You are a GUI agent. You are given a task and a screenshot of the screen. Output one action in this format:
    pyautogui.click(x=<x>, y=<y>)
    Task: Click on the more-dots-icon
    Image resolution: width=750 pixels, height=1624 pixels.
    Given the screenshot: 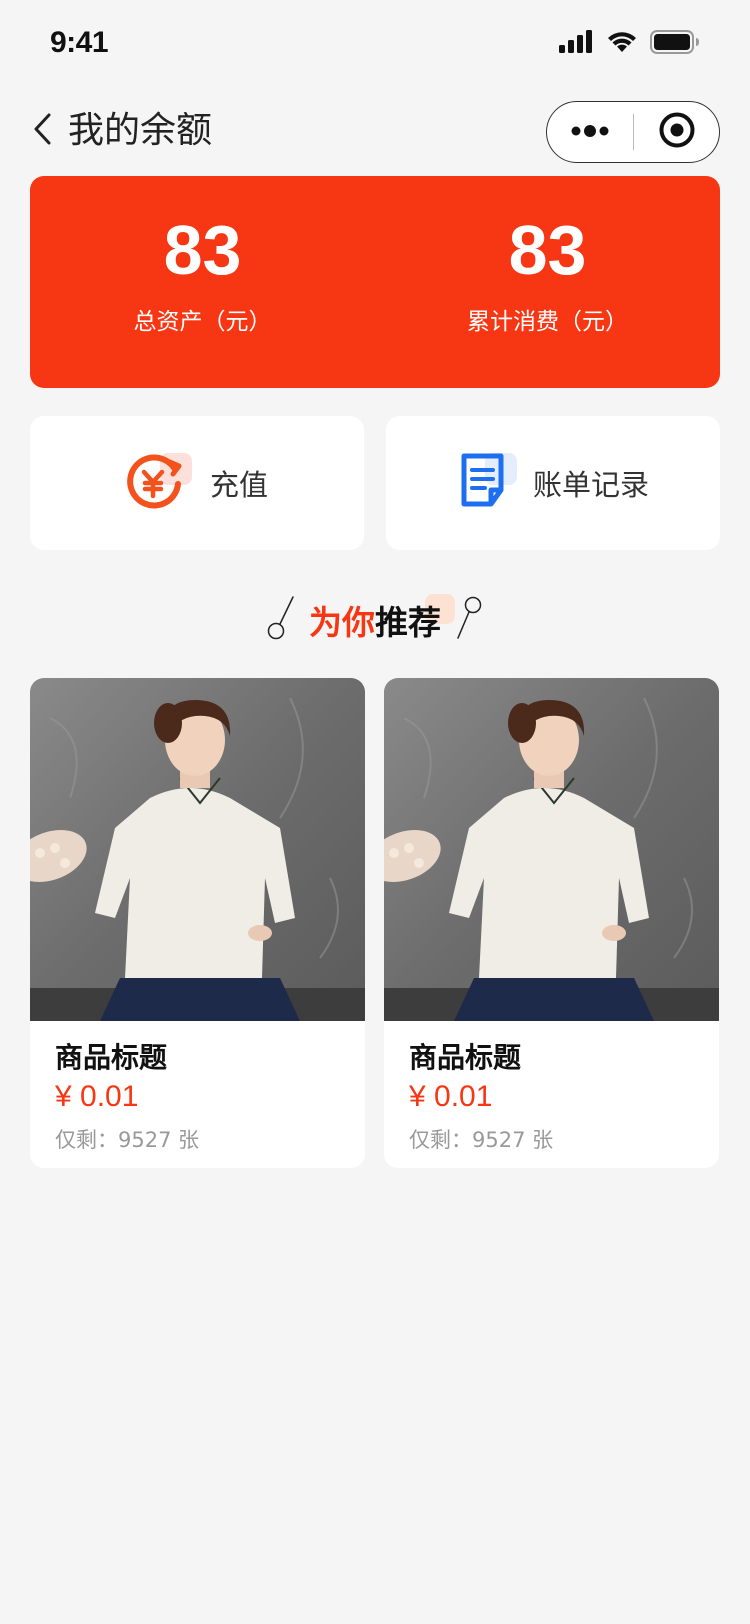 What is the action you would take?
    pyautogui.click(x=590, y=132)
    